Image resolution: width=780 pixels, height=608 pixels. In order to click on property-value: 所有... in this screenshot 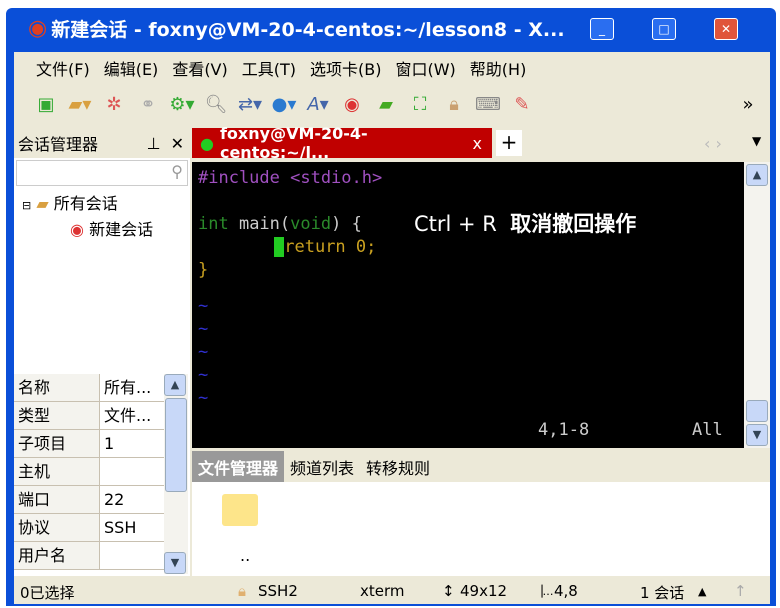, I will do `click(128, 387)`.